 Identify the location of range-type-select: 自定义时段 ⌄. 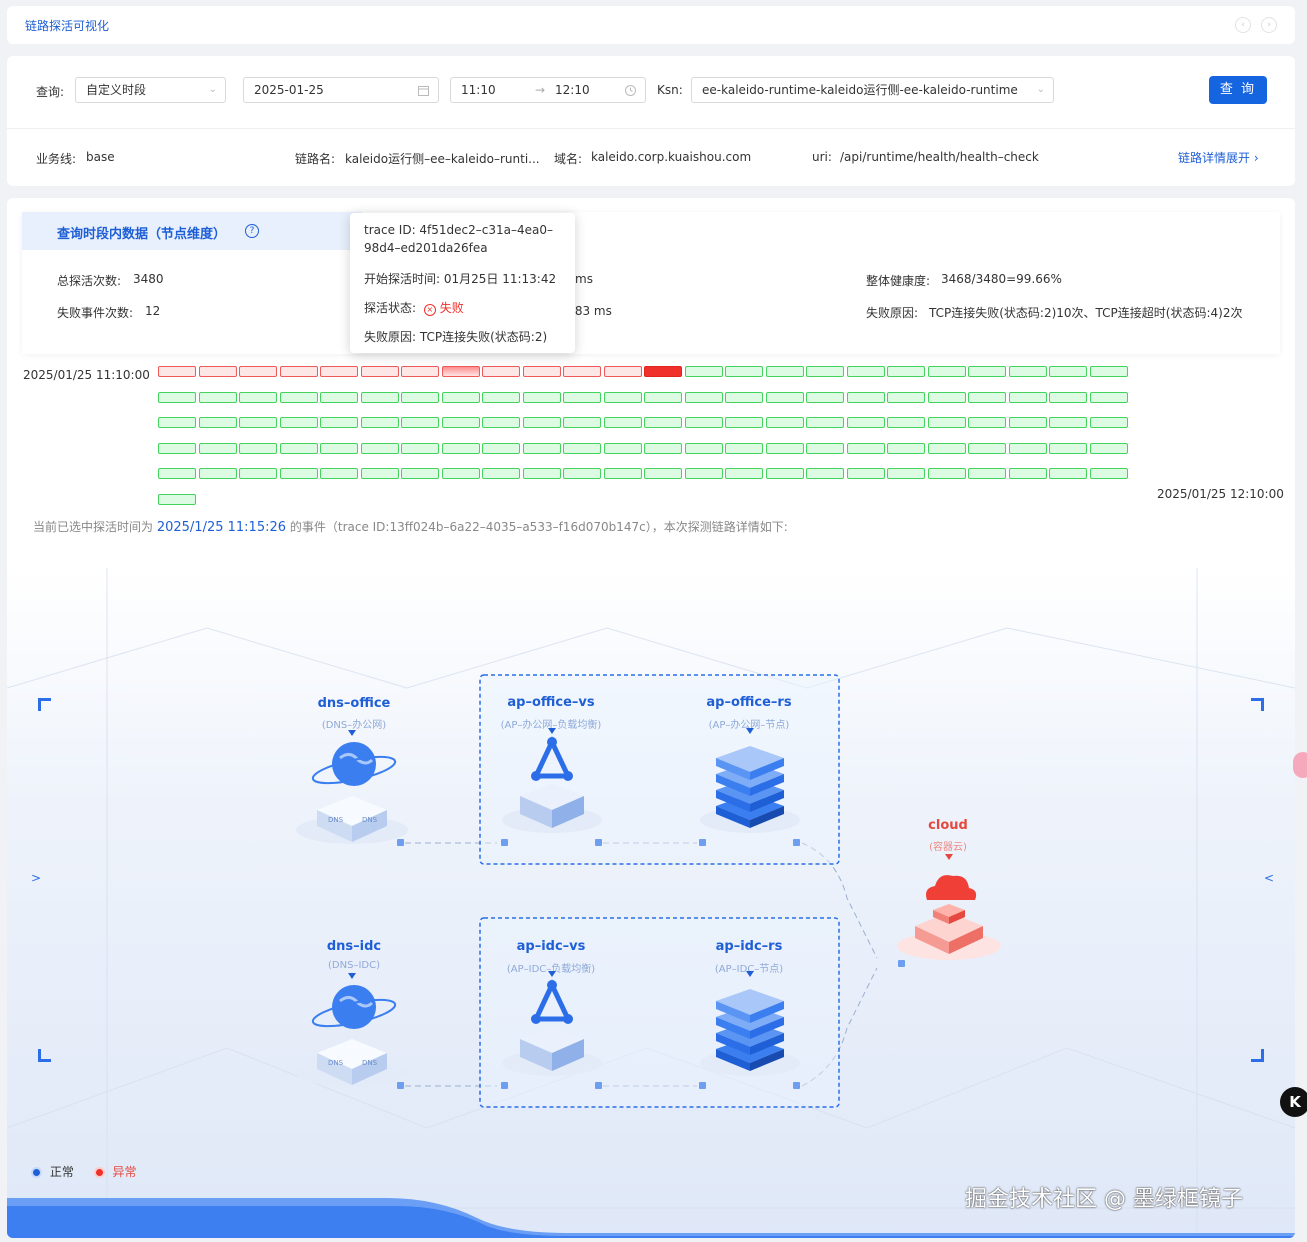
(150, 90).